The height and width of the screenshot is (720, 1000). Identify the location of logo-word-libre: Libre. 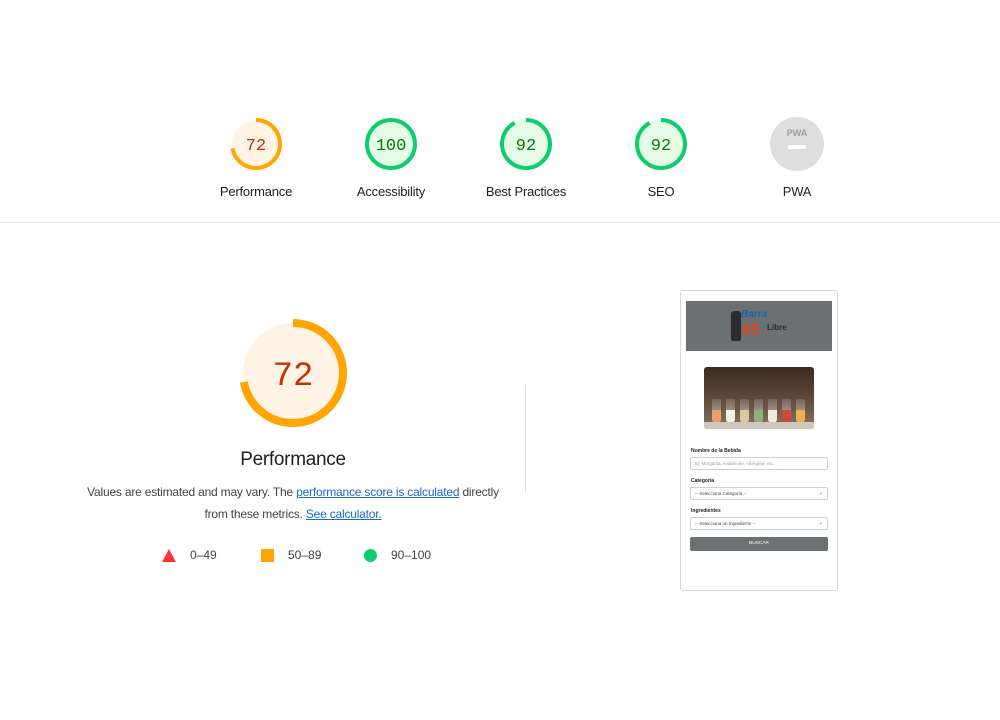
(777, 327).